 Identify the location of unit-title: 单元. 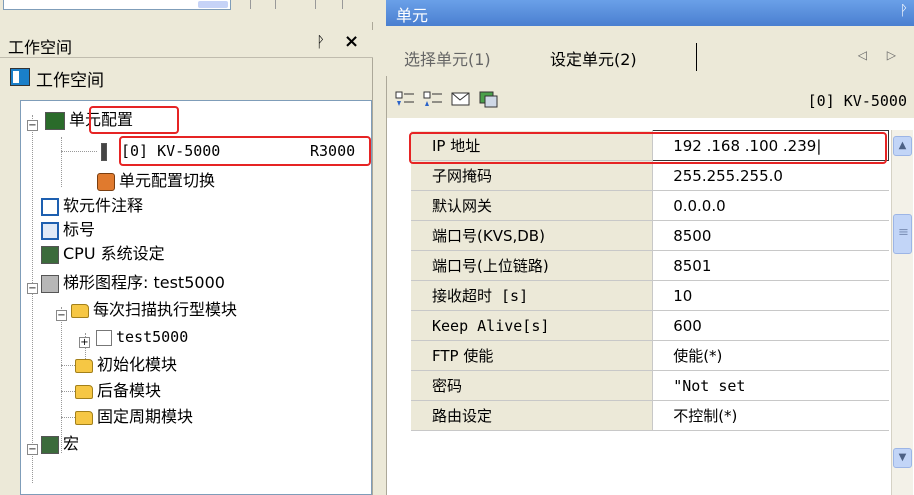
(412, 15).